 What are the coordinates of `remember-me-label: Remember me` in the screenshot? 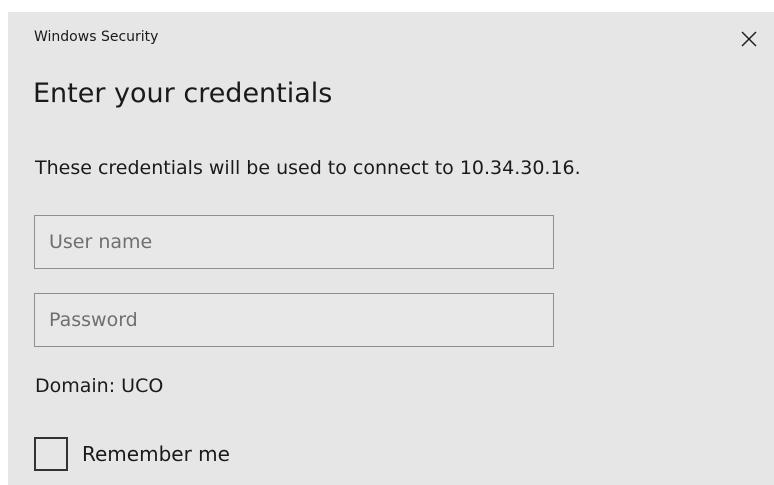 It's located at (156, 454).